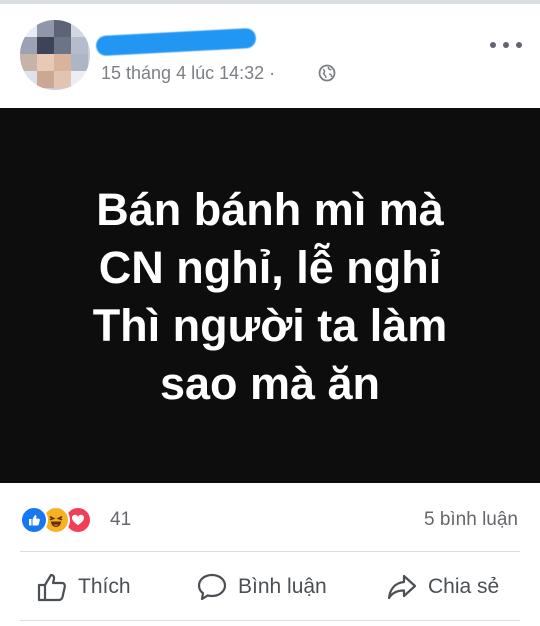 This screenshot has width=540, height=626. What do you see at coordinates (282, 586) in the screenshot?
I see `comment-label: Bình luận` at bounding box center [282, 586].